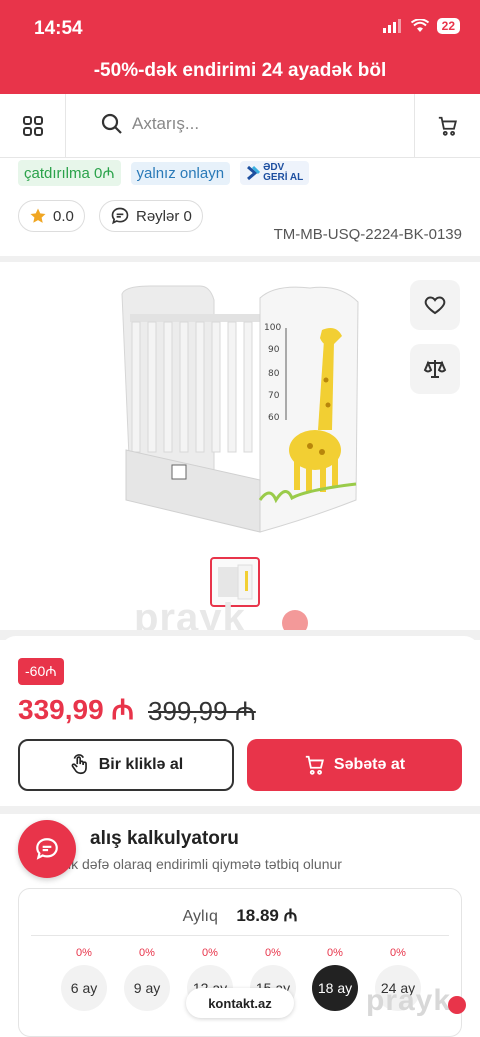  Describe the element at coordinates (448, 26) in the screenshot. I see `battery-indicator: 22` at that location.